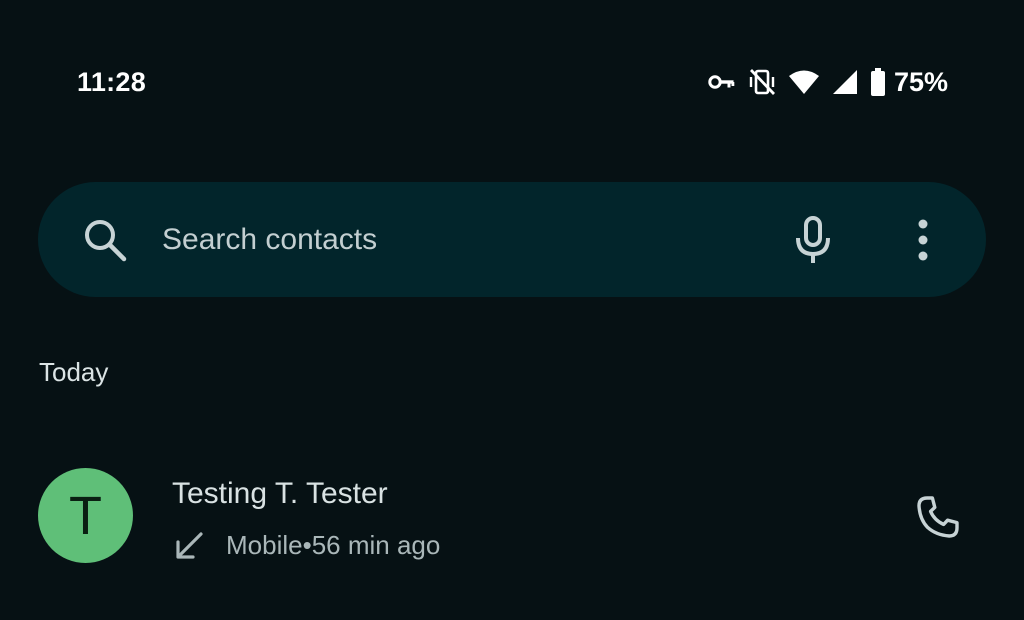  I want to click on battery-icon, so click(878, 82).